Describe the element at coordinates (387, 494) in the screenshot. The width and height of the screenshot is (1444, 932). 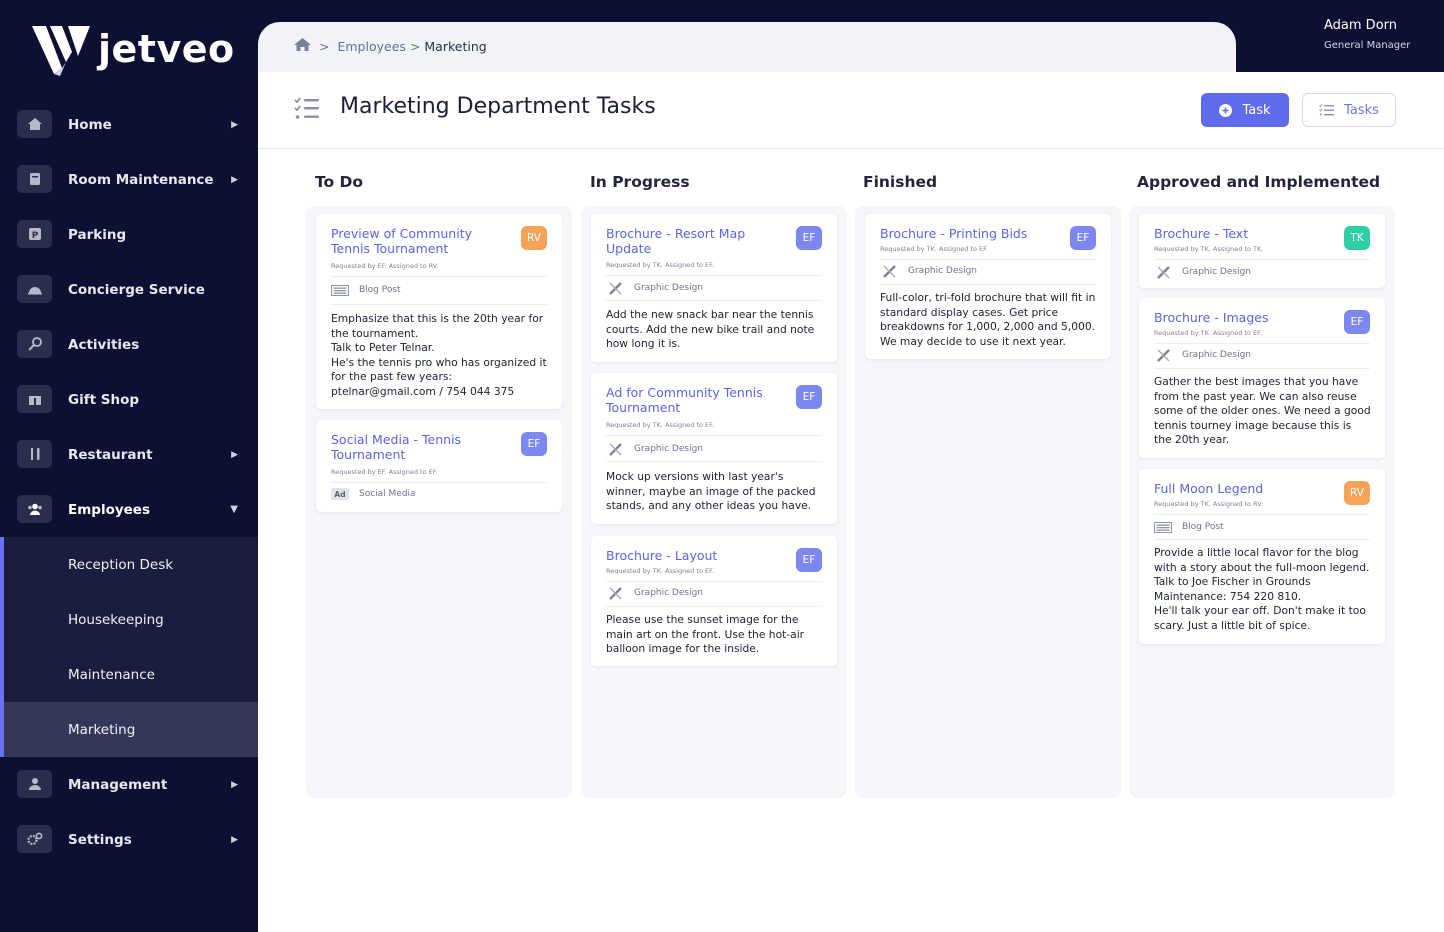
I see `category-label: Social Media` at that location.